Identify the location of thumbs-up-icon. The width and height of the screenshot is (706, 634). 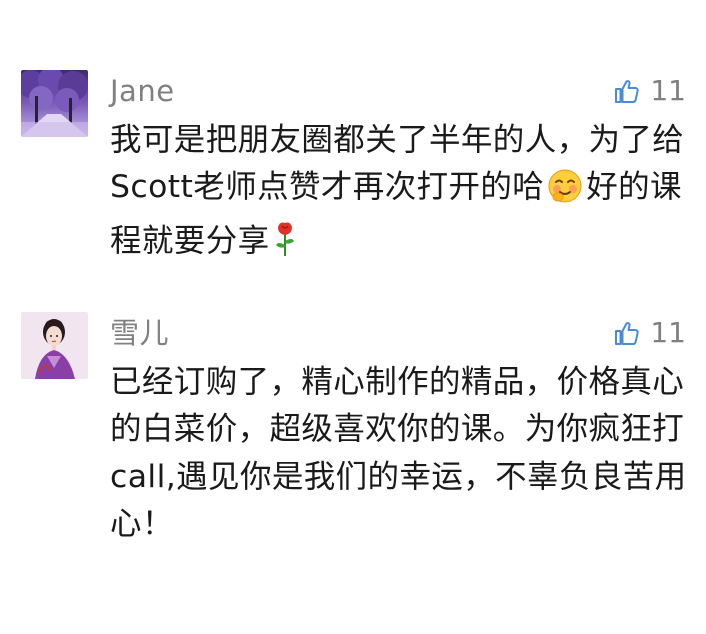
(627, 333).